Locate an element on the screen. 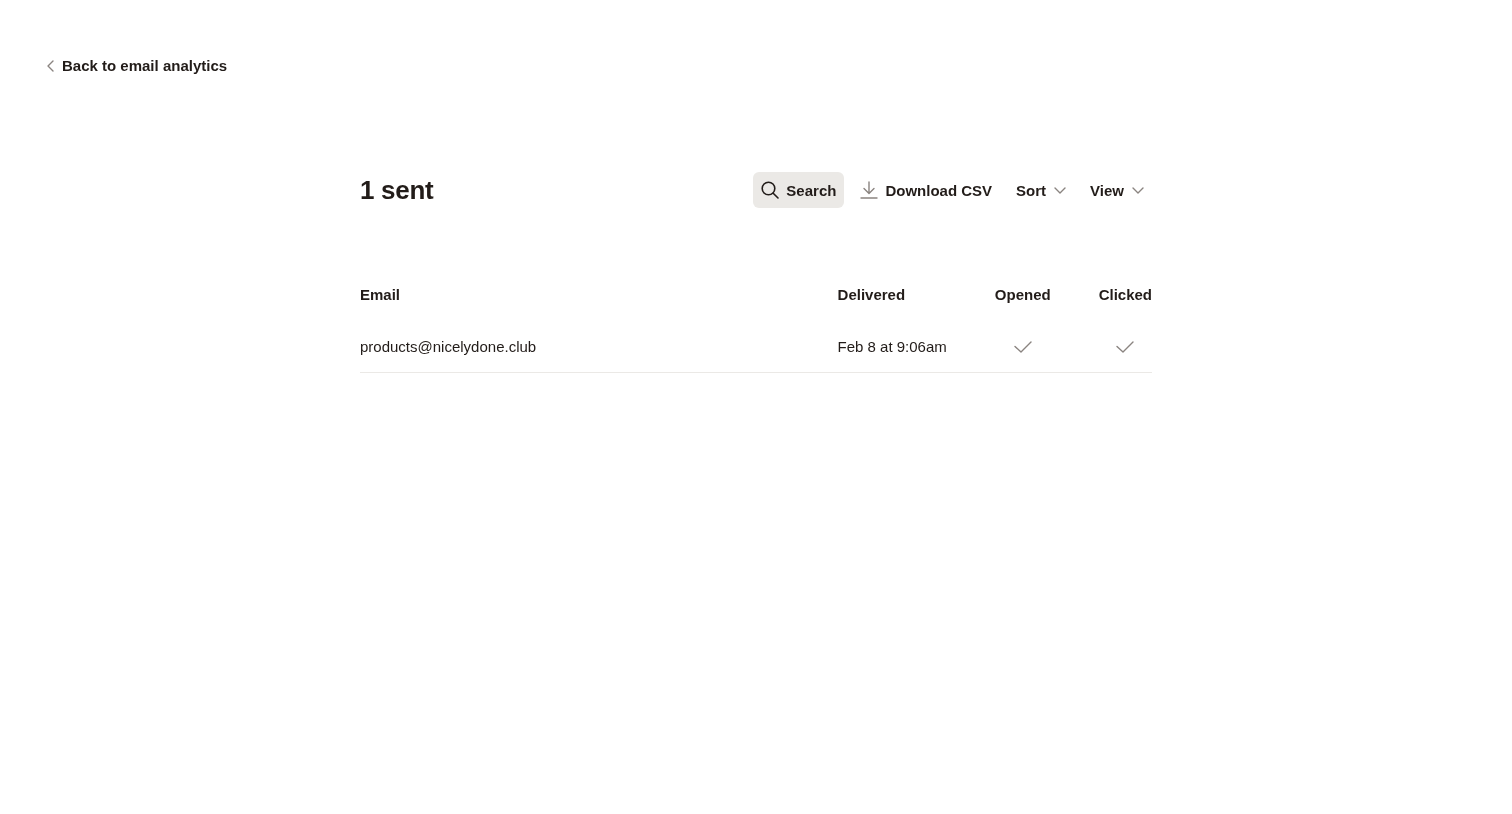 The width and height of the screenshot is (1512, 814). search-button: Search is located at coordinates (799, 190).